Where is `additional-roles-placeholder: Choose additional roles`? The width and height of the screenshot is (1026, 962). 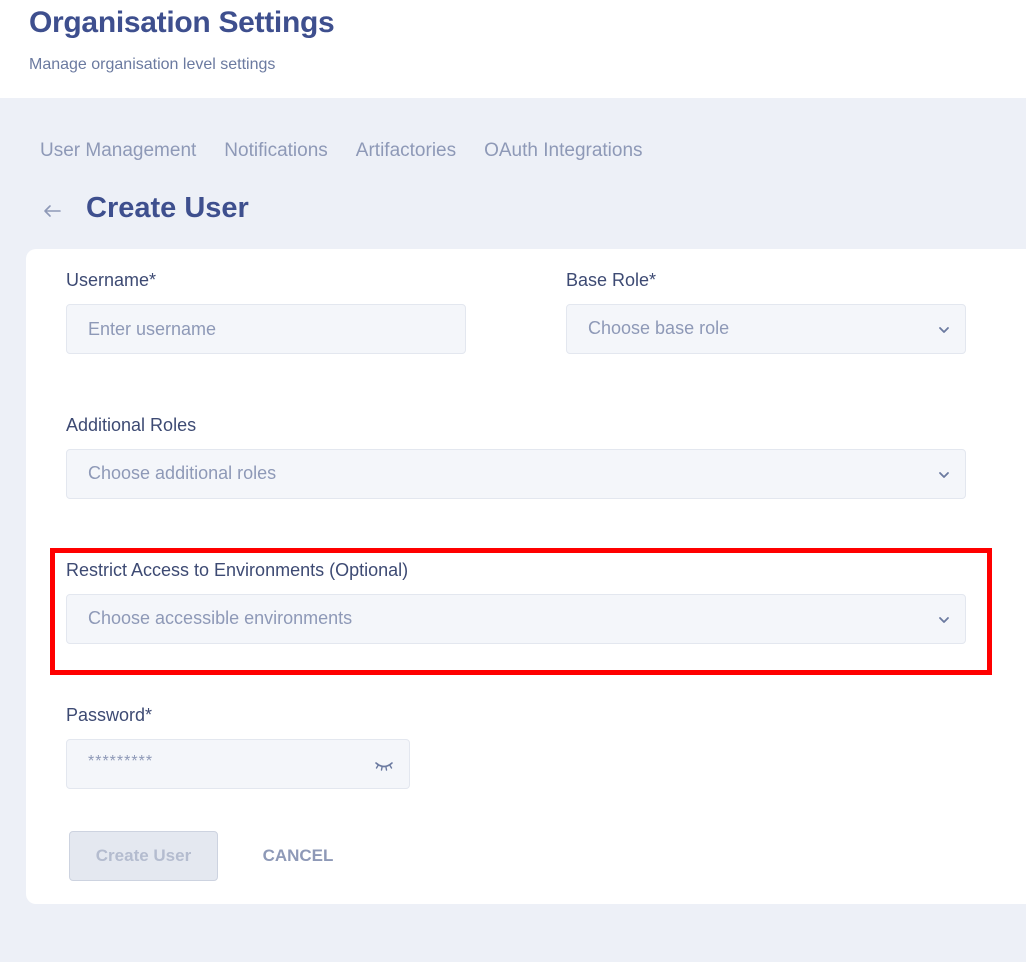 additional-roles-placeholder: Choose additional roles is located at coordinates (182, 473).